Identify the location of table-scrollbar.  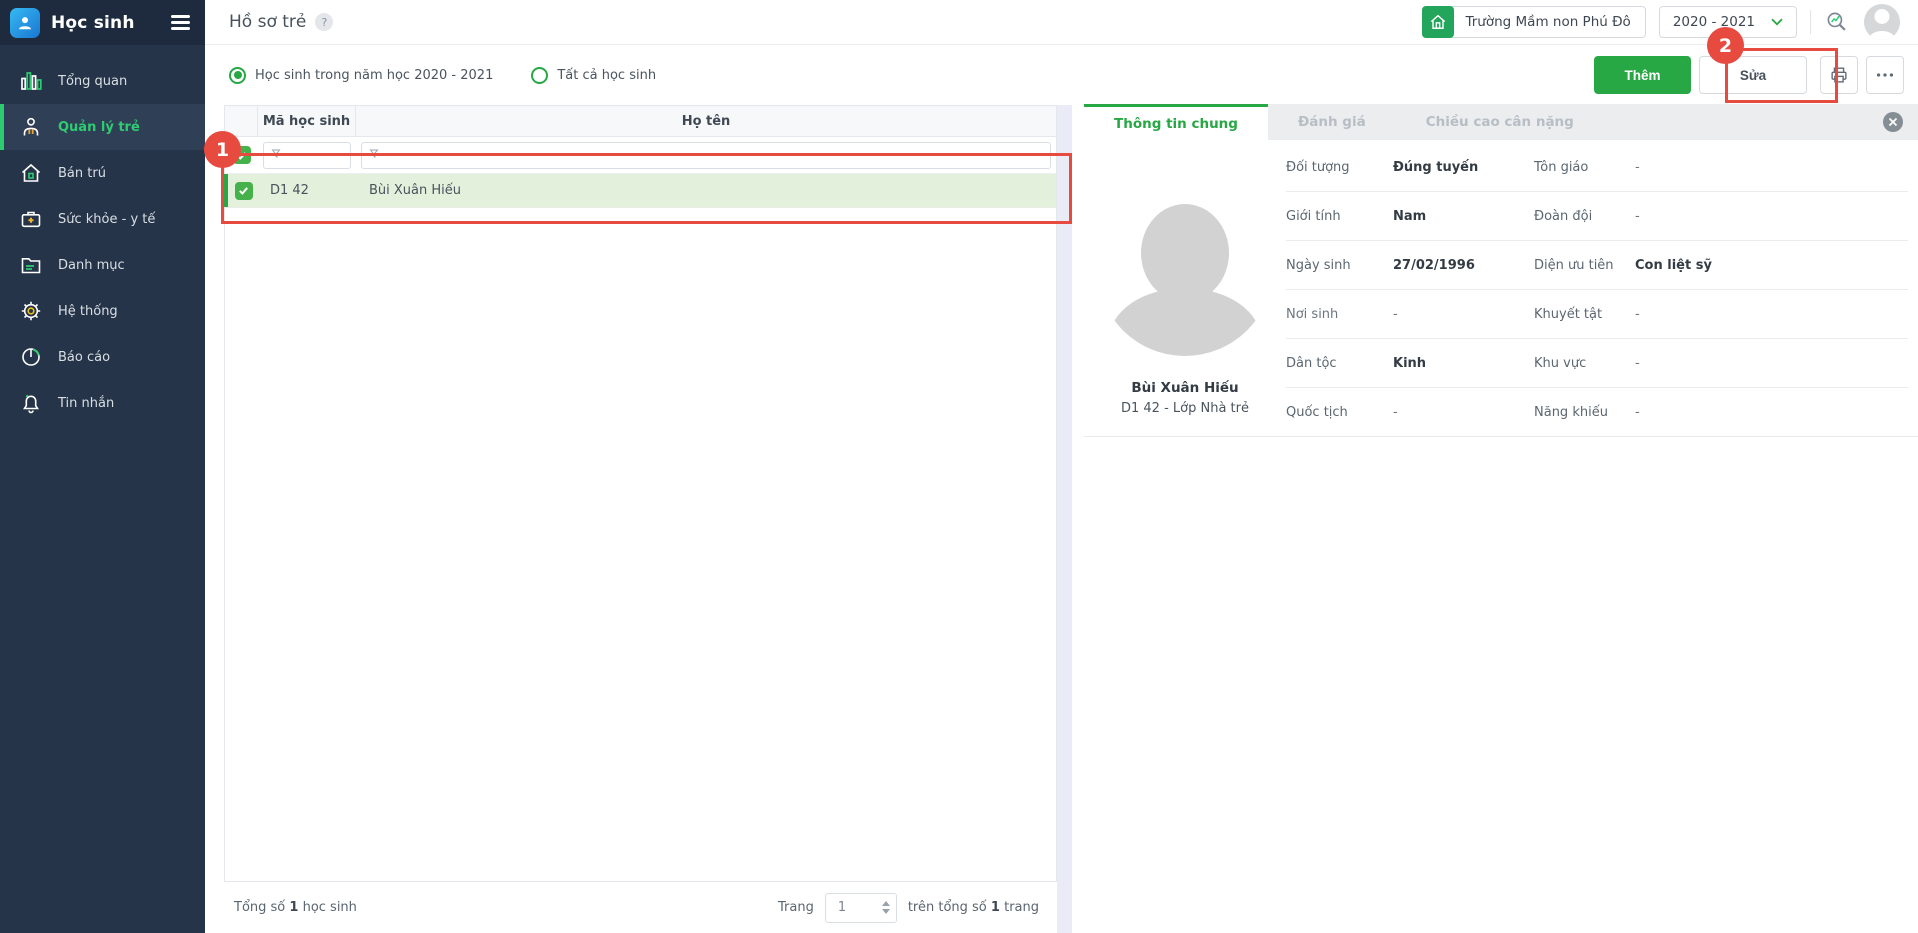
(1064, 519).